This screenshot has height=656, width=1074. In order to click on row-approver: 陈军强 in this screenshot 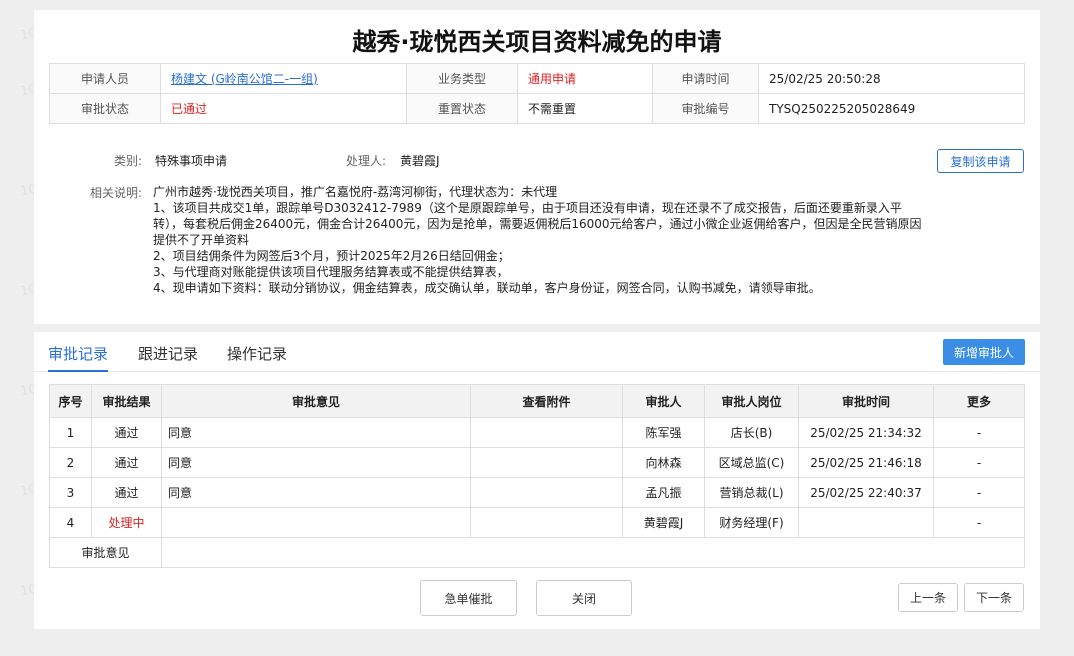, I will do `click(663, 432)`.